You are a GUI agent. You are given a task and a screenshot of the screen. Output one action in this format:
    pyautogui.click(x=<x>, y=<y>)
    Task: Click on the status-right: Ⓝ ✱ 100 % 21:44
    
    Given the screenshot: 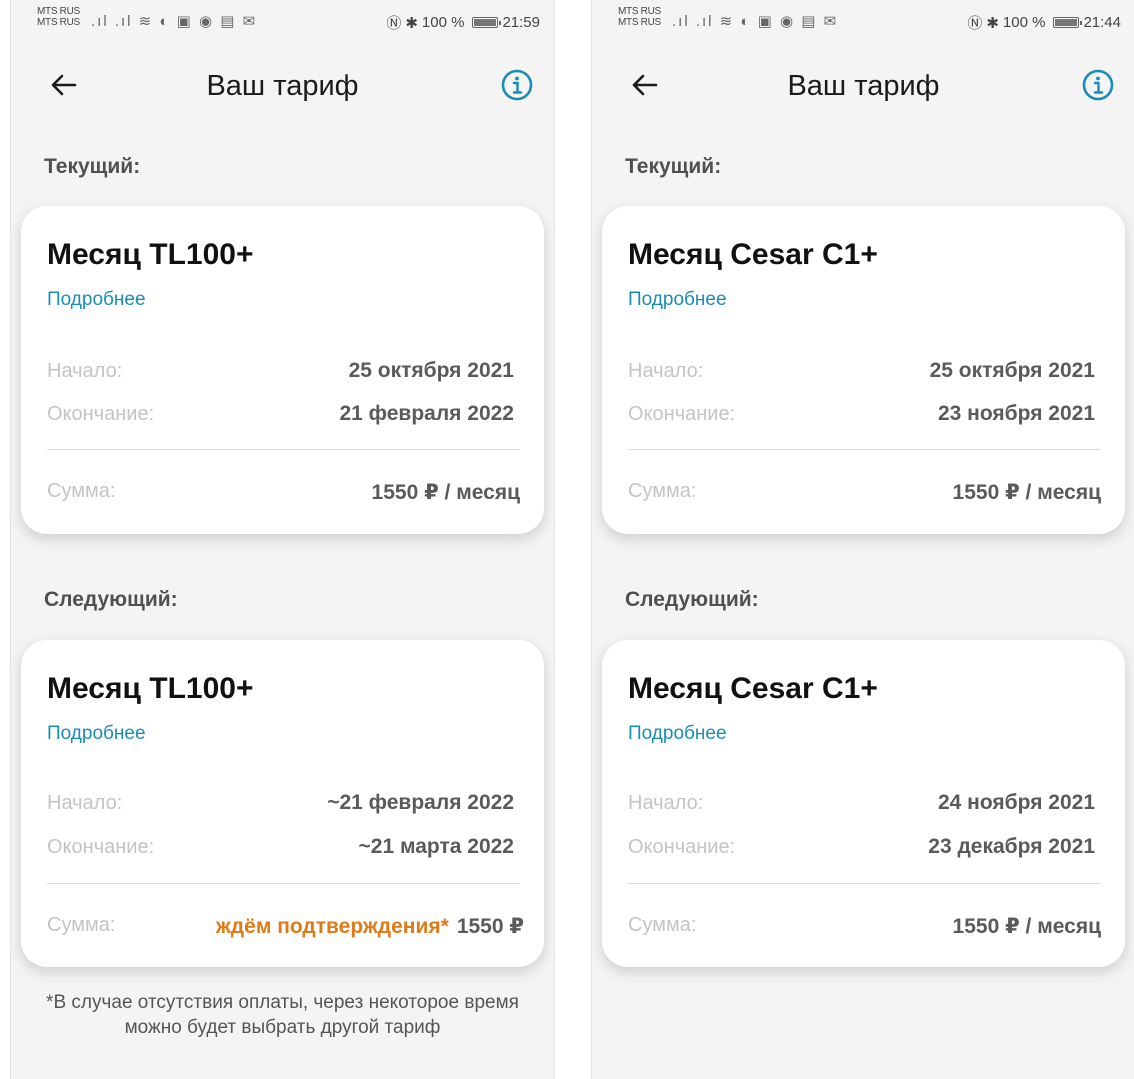 What is the action you would take?
    pyautogui.click(x=1044, y=22)
    